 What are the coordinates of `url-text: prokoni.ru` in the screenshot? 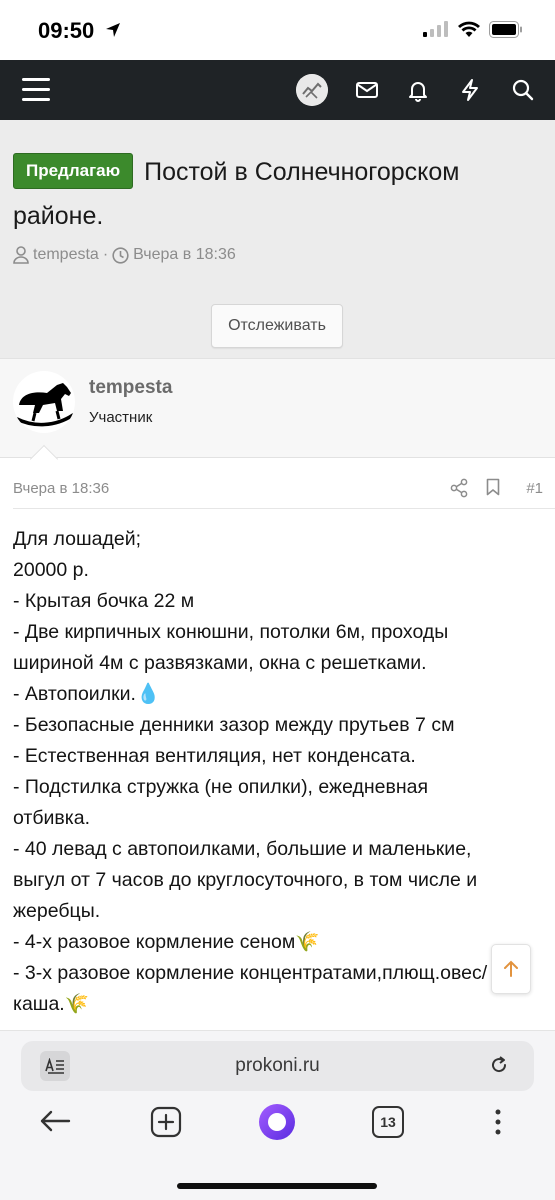 It's located at (277, 1065).